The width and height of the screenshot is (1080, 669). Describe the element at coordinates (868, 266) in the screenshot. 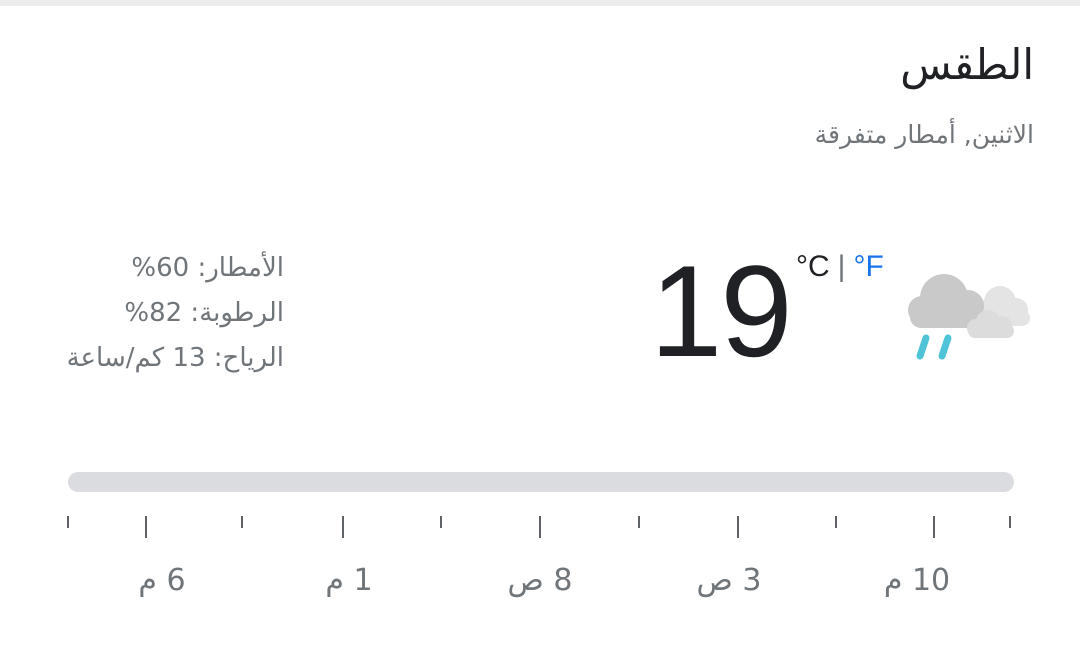

I see `fahrenheit-unit: °F` at that location.